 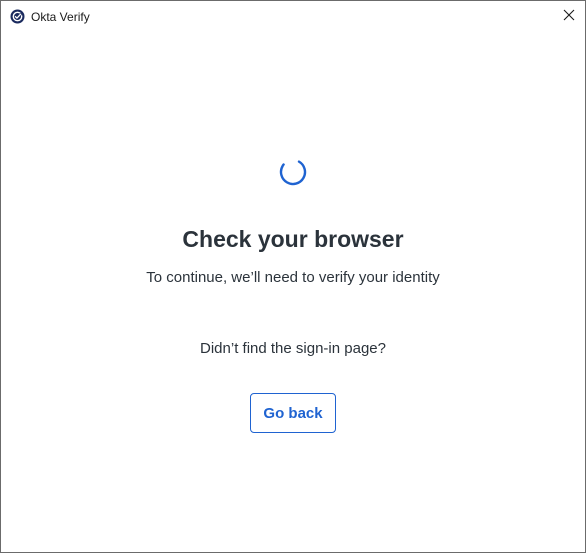 What do you see at coordinates (293, 413) in the screenshot?
I see `go-back-button: Go back` at bounding box center [293, 413].